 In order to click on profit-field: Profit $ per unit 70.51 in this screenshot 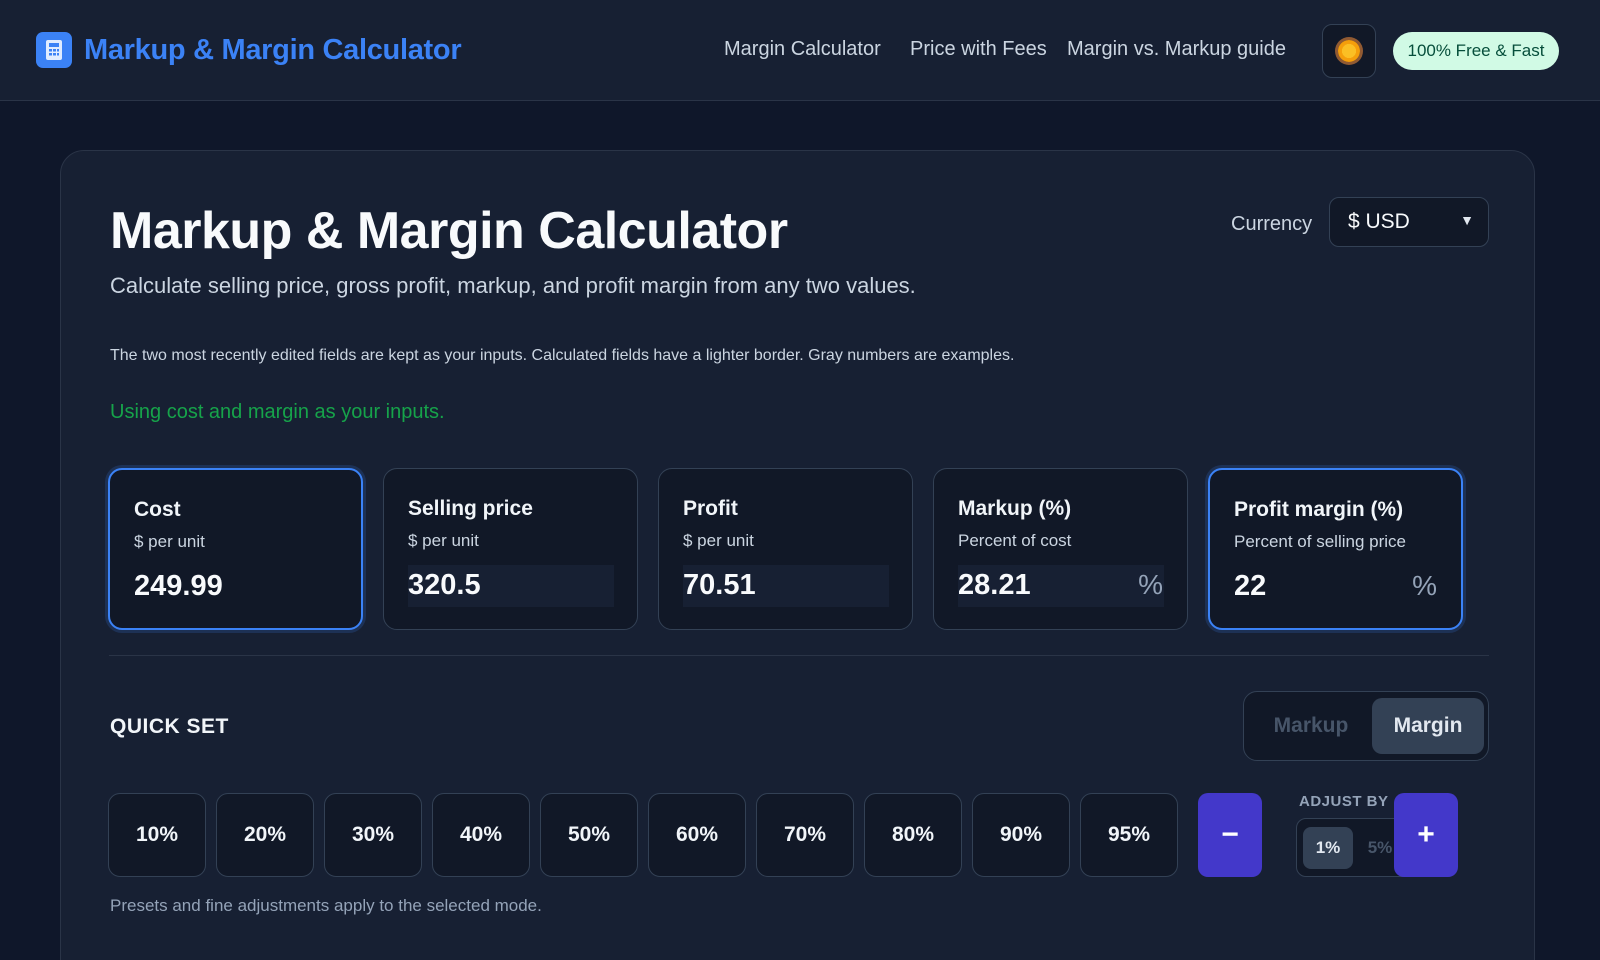, I will do `click(785, 549)`.